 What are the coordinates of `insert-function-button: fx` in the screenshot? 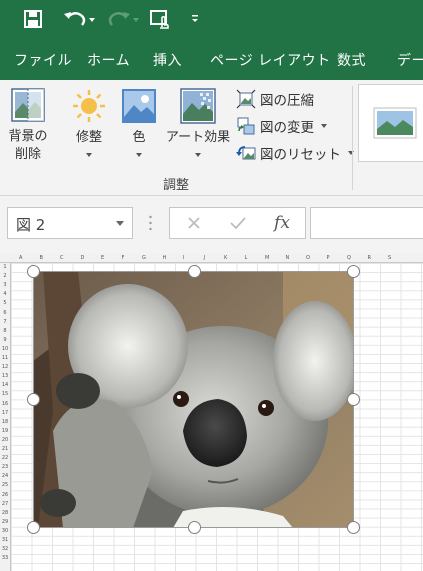 It's located at (282, 223).